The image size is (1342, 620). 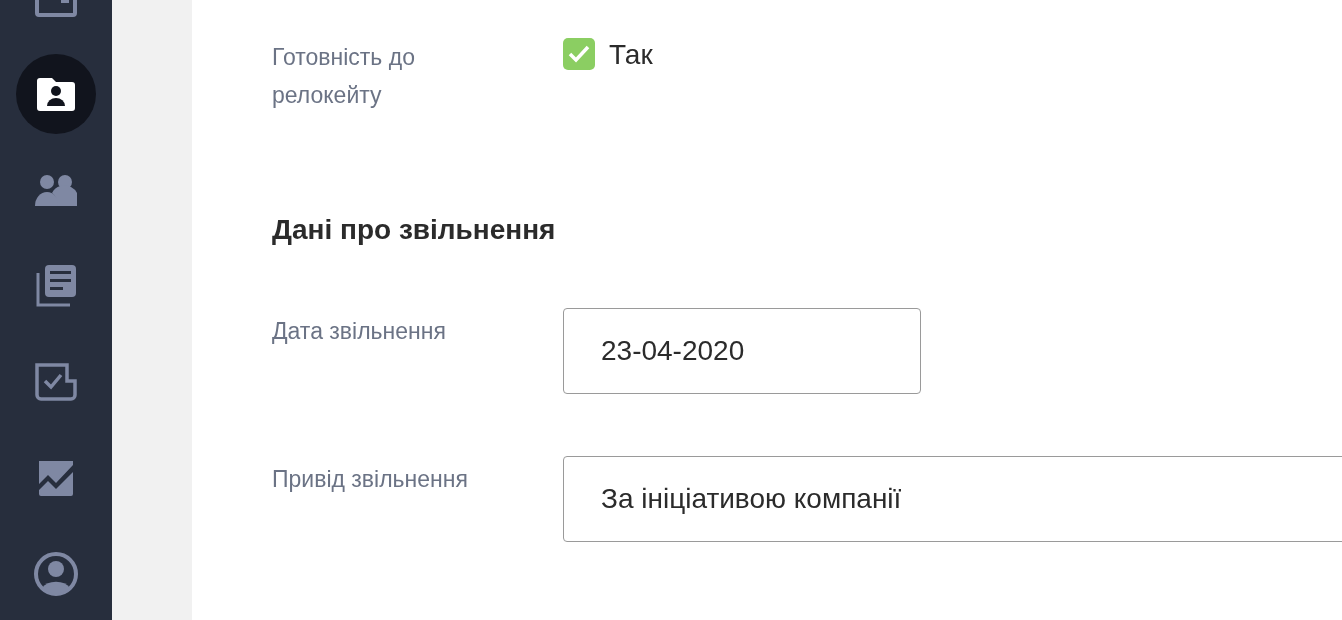 I want to click on input-field: За ініціативою компанії, so click(x=952, y=499).